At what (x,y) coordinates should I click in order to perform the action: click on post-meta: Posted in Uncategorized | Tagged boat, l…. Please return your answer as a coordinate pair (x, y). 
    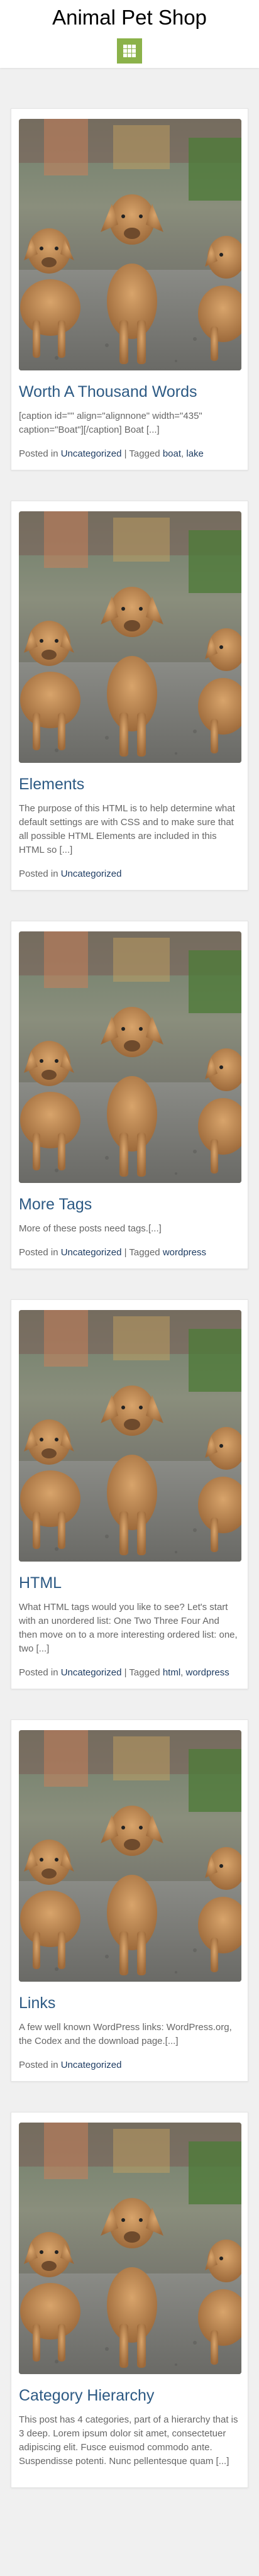
    Looking at the image, I should click on (112, 453).